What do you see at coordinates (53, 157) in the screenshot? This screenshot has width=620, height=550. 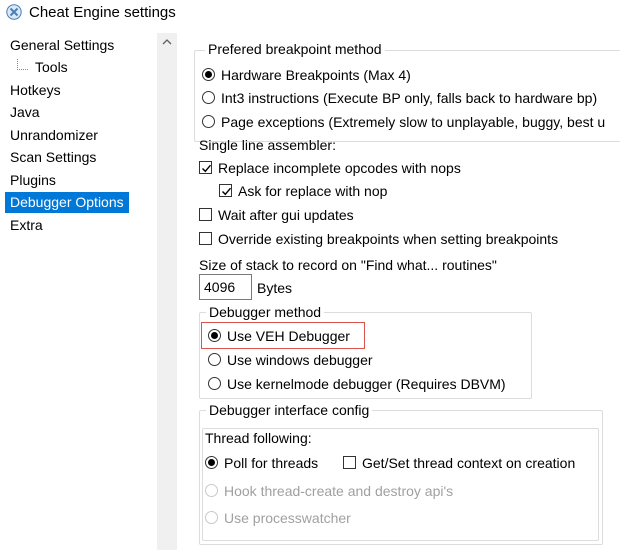 I see `tree-item-scan-settings: Scan Settings` at bounding box center [53, 157].